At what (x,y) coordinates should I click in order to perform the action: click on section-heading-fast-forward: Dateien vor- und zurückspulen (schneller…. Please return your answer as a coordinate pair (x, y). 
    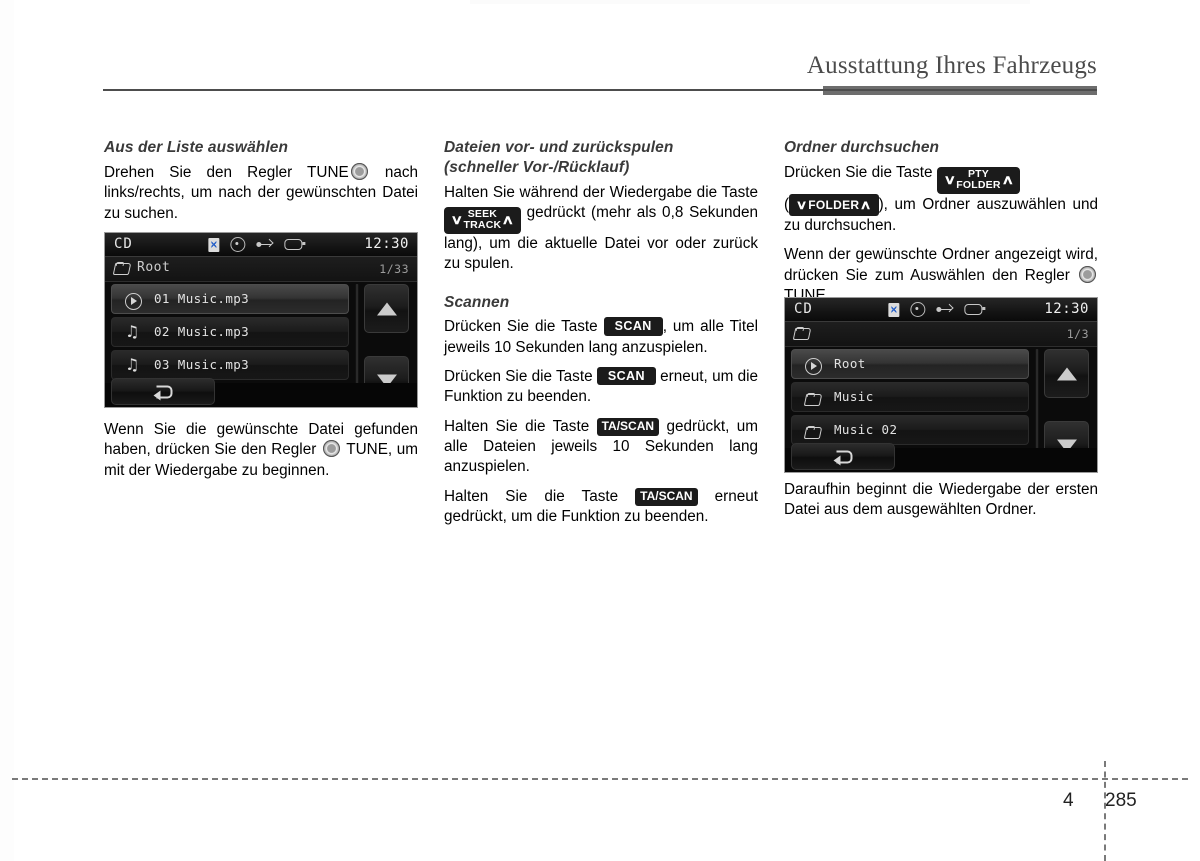
    Looking at the image, I should click on (601, 158).